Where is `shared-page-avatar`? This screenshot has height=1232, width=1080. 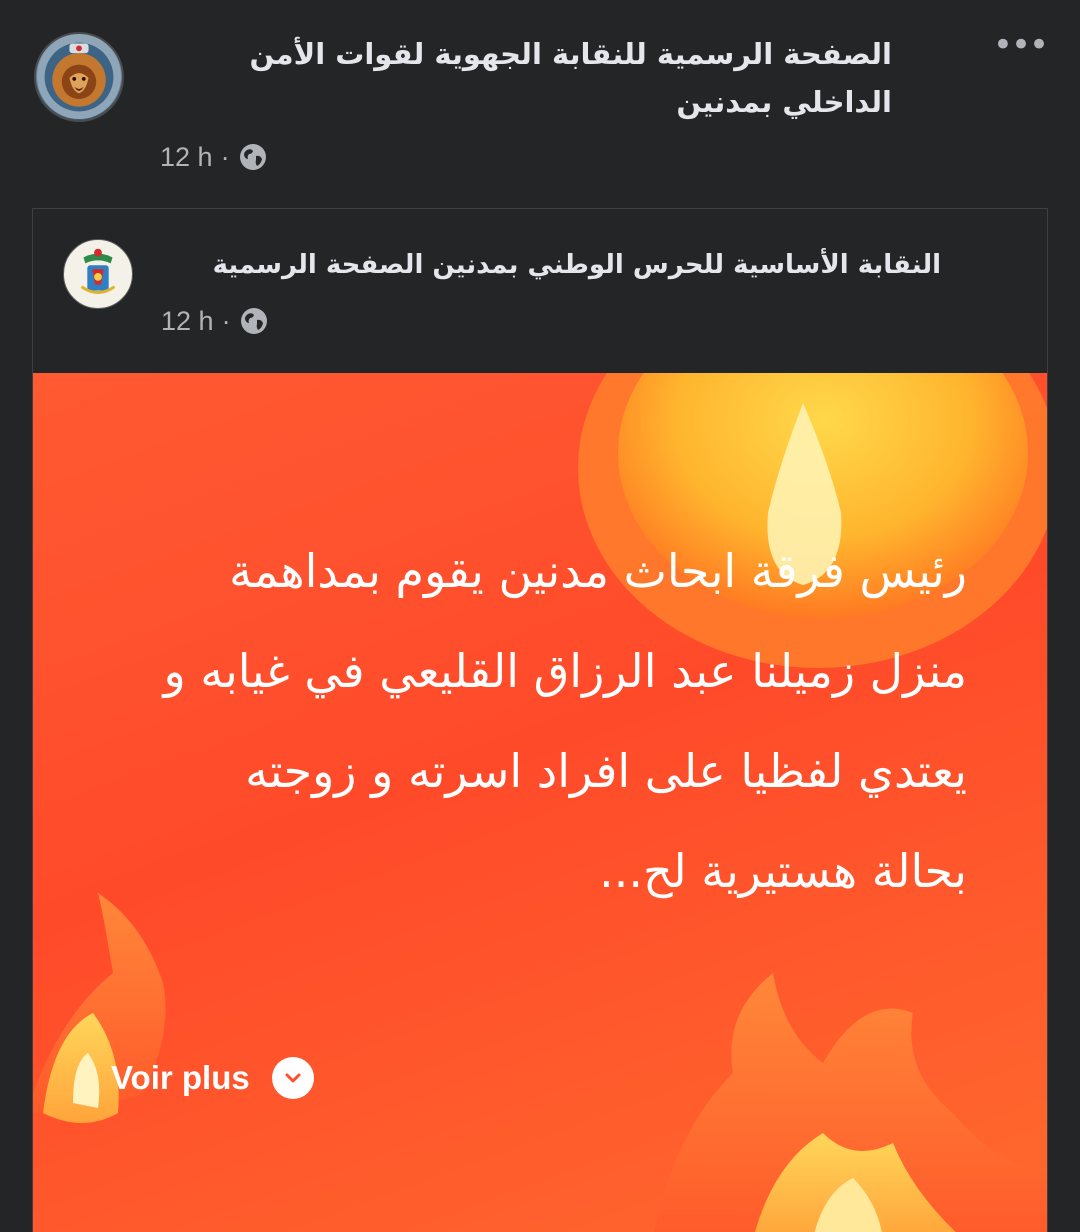 shared-page-avatar is located at coordinates (98, 274).